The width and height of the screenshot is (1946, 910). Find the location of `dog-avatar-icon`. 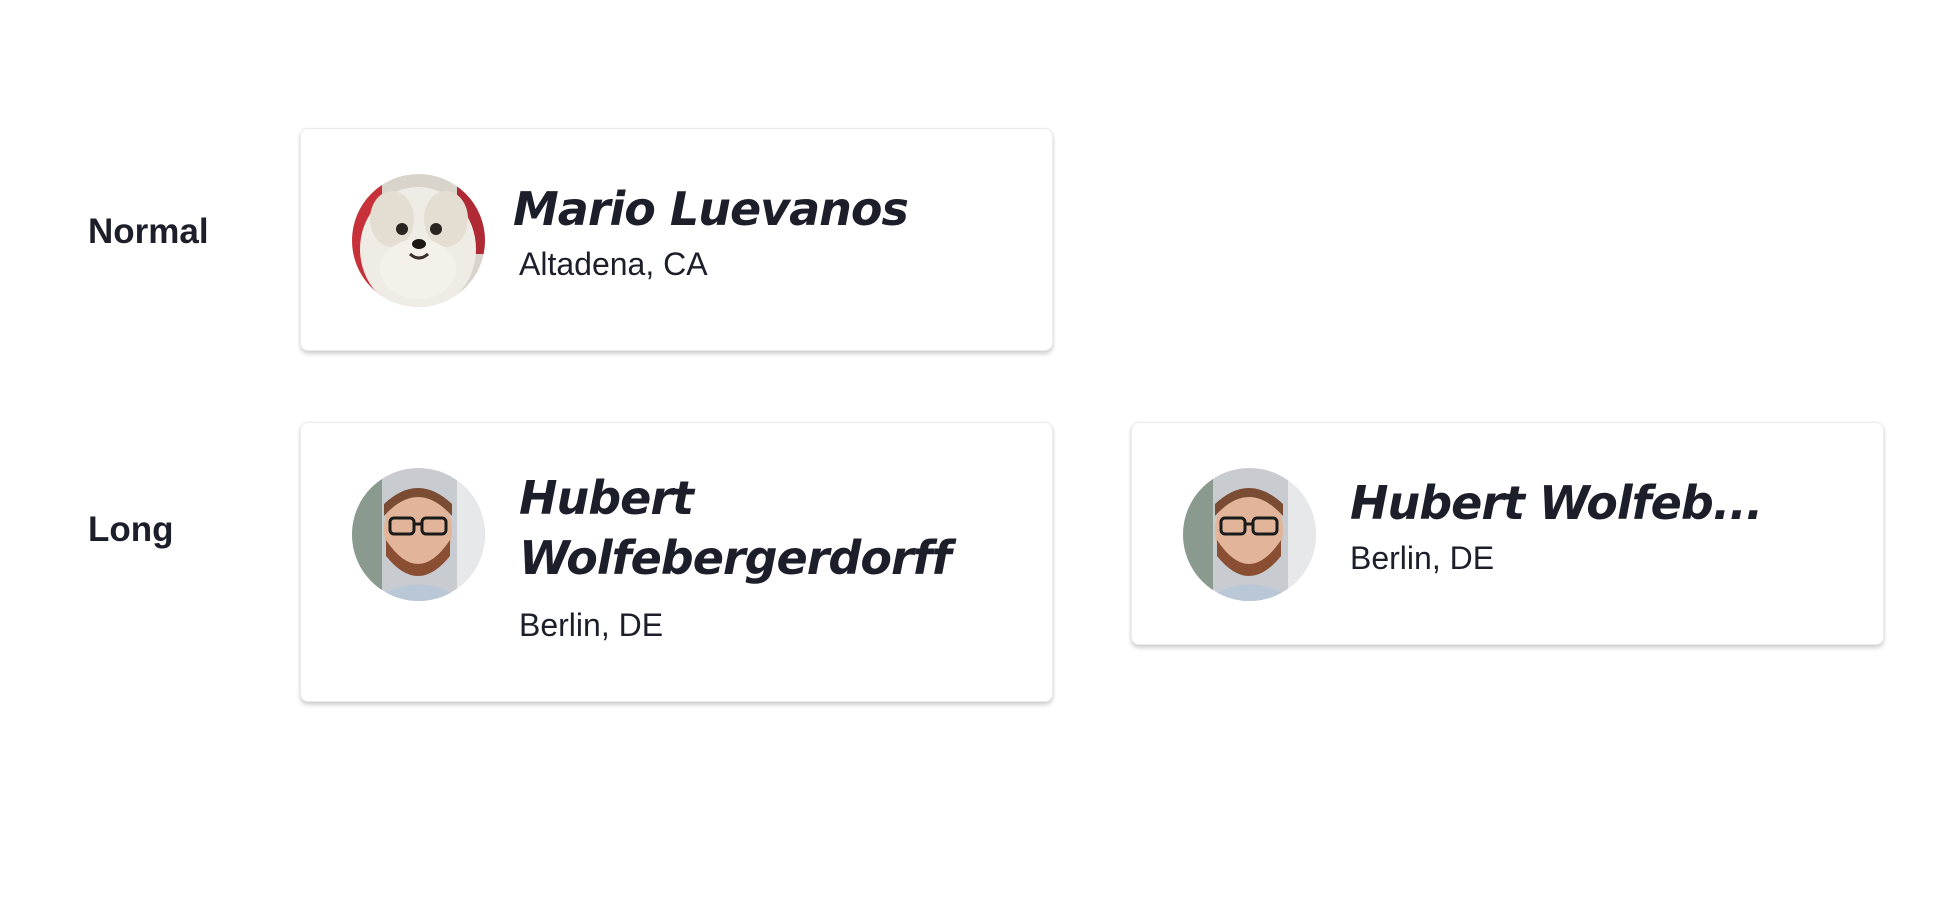

dog-avatar-icon is located at coordinates (418, 240).